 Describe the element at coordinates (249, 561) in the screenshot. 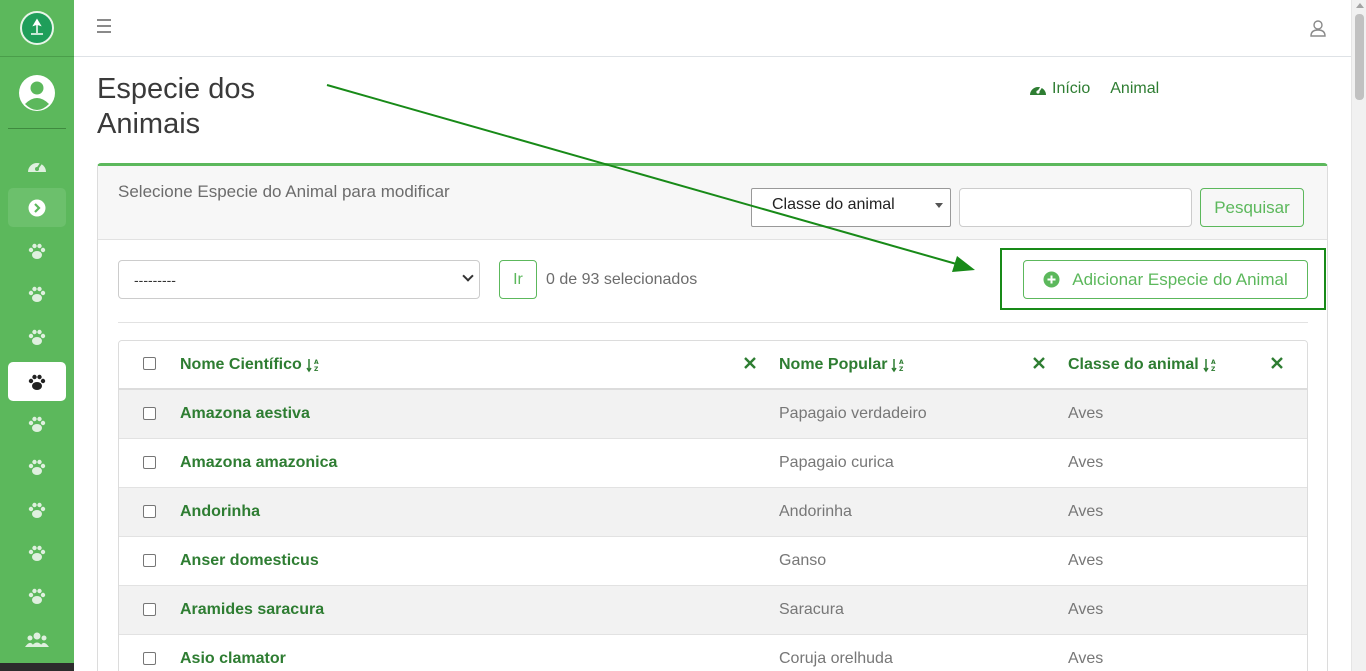

I see `cell-nome-cientifico-link: Anser domesticus` at that location.